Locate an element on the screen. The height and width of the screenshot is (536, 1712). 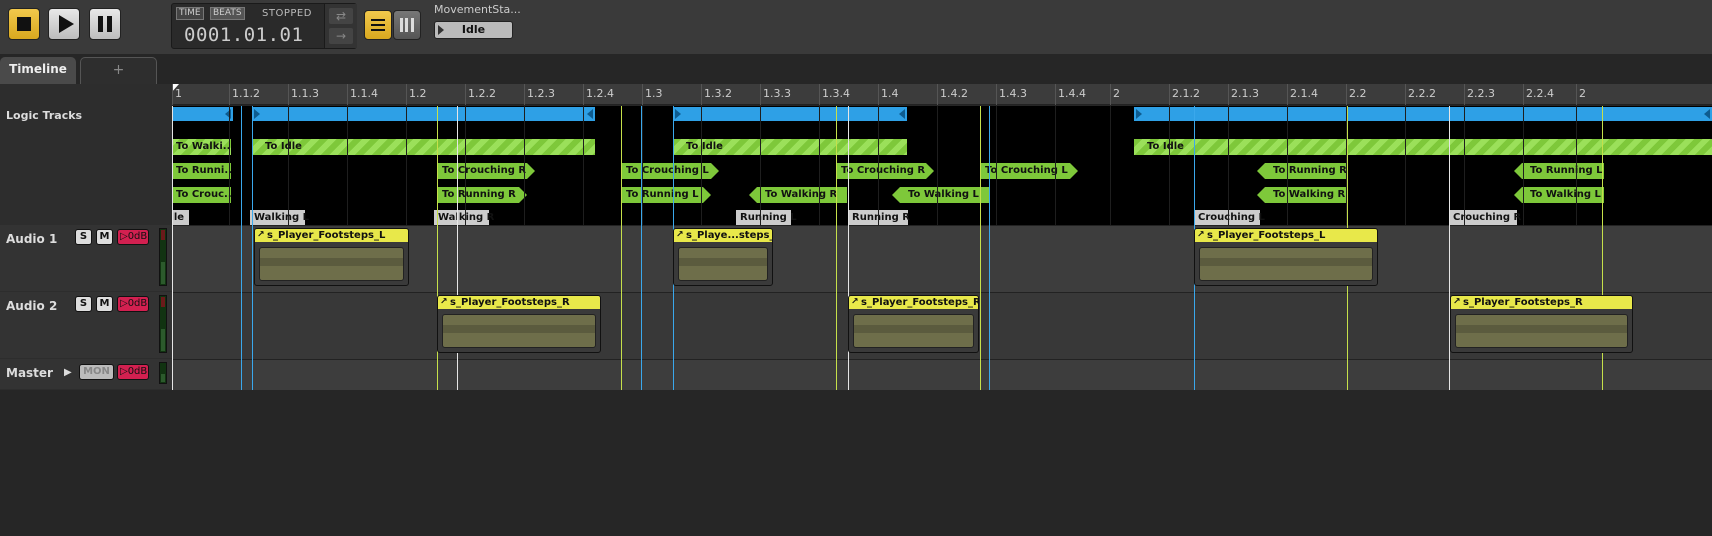
state-label: Crouching L is located at coordinates (1229, 217).